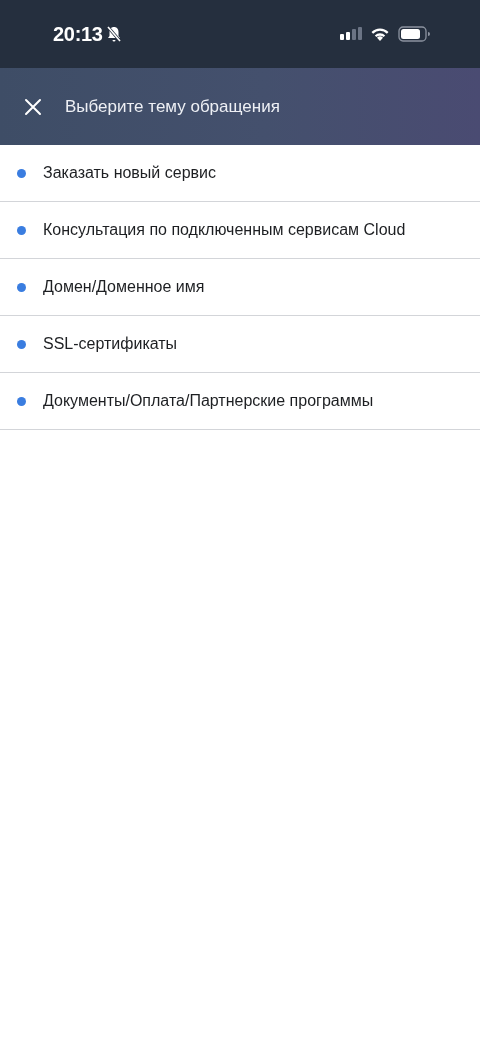 The width and height of the screenshot is (480, 1043). What do you see at coordinates (78, 34) in the screenshot?
I see `status-time: 20:13` at bounding box center [78, 34].